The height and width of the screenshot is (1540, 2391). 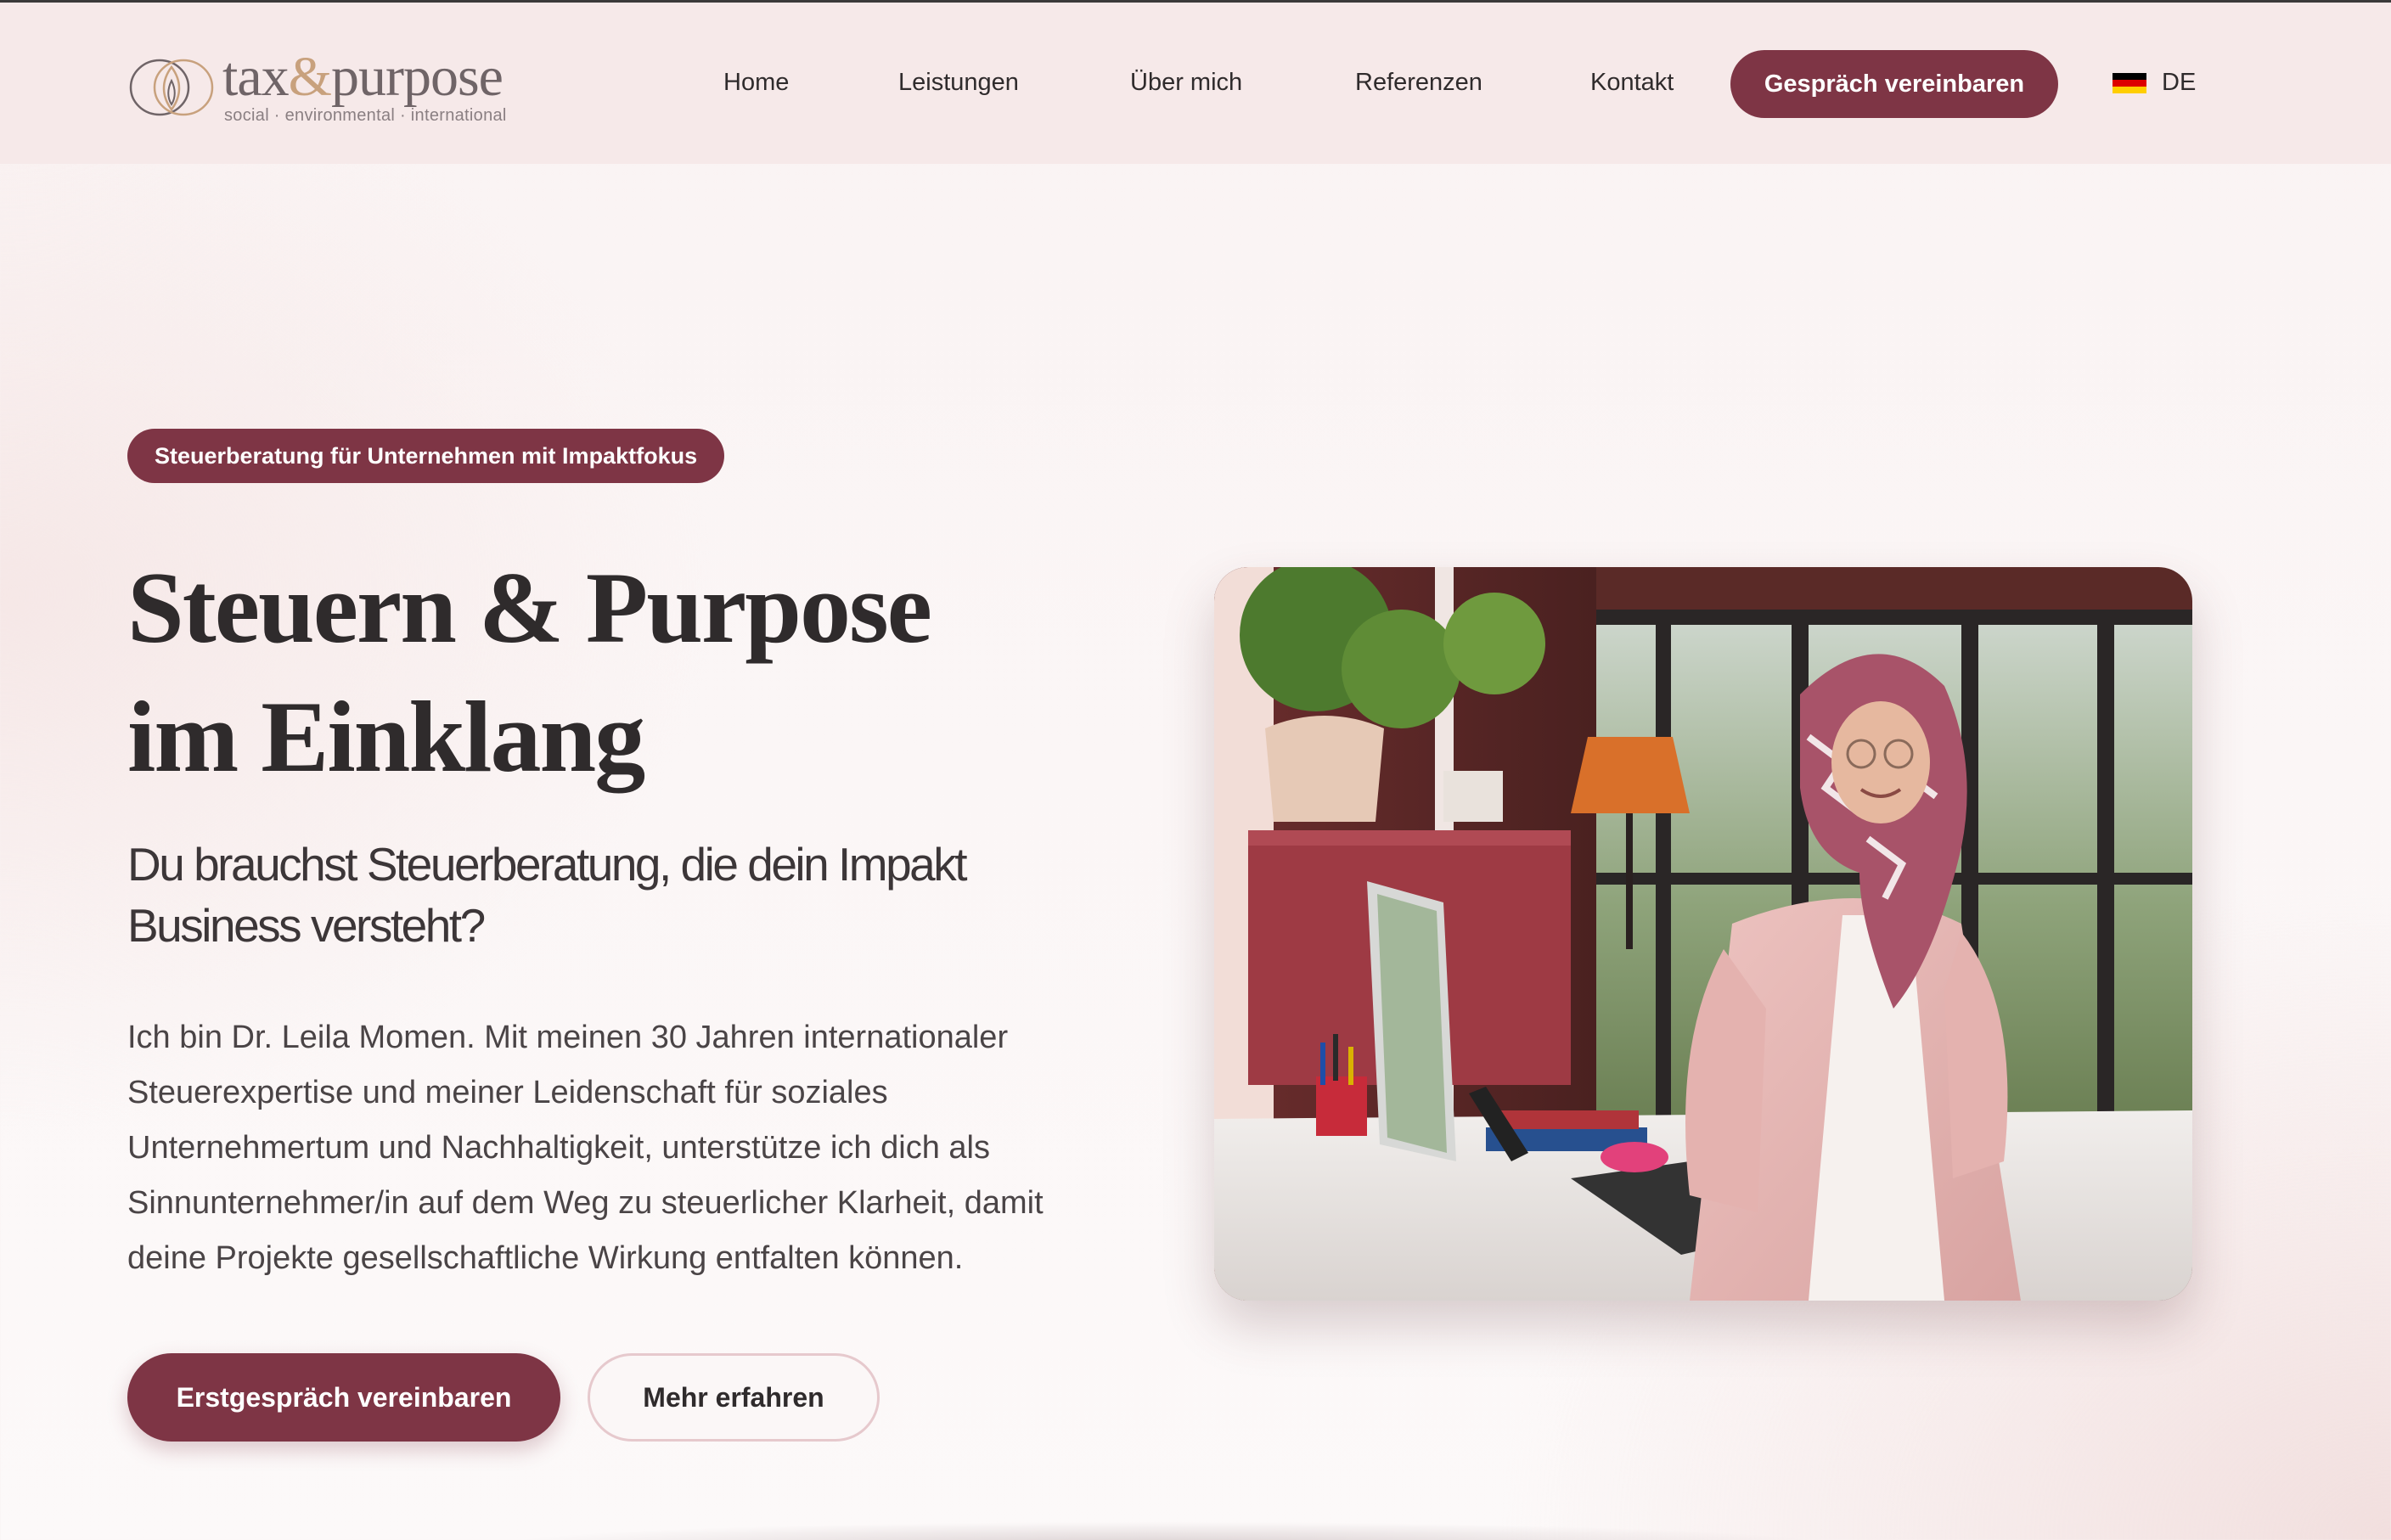 What do you see at coordinates (734, 1397) in the screenshot?
I see `learn-more-button: Mehr erfahren` at bounding box center [734, 1397].